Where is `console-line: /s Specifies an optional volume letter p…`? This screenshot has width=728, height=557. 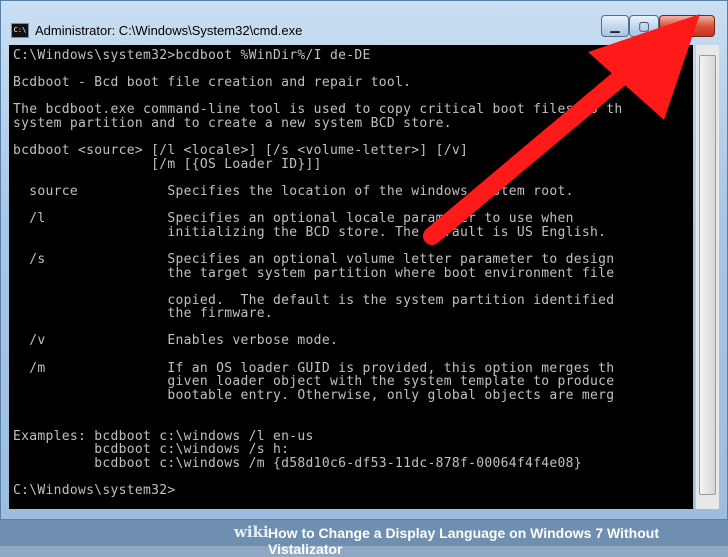 console-line: /s Specifies an optional volume letter p… is located at coordinates (314, 259).